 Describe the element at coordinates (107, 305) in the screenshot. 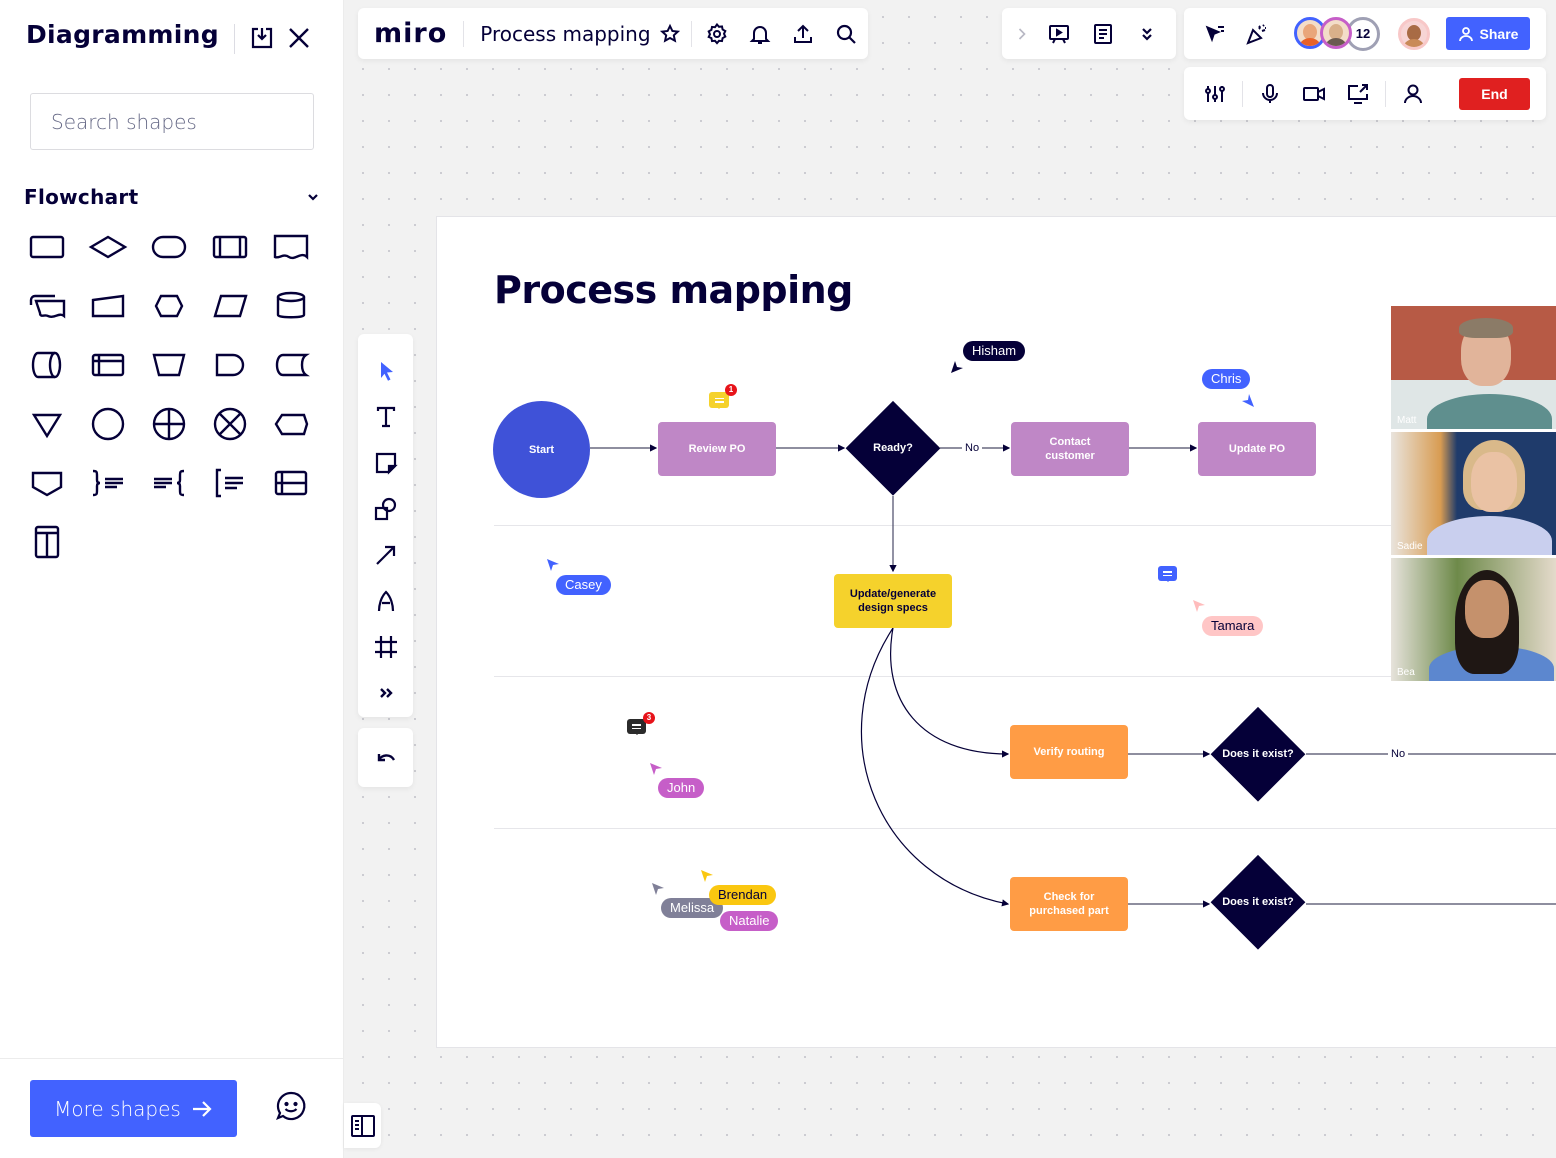

I see `shape-manual-input` at that location.